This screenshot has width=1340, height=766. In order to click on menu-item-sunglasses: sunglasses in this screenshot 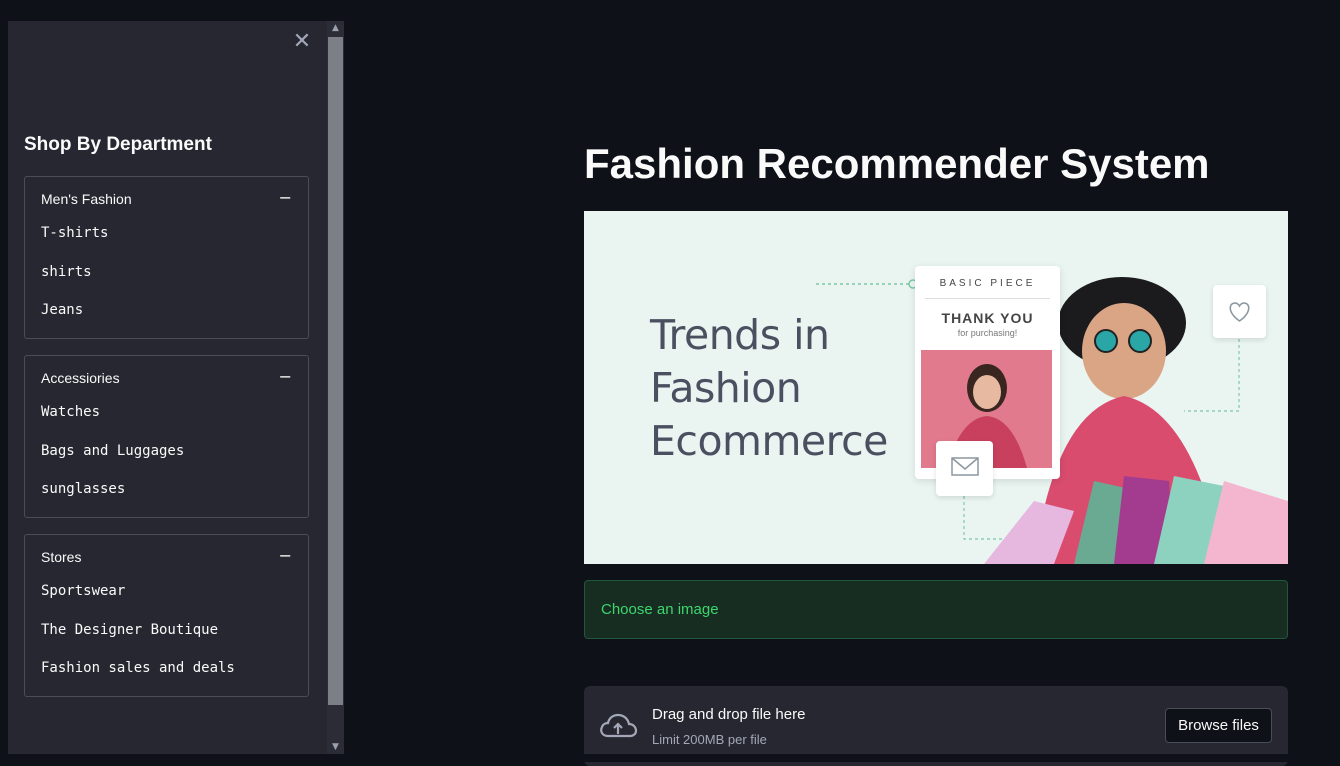, I will do `click(83, 489)`.